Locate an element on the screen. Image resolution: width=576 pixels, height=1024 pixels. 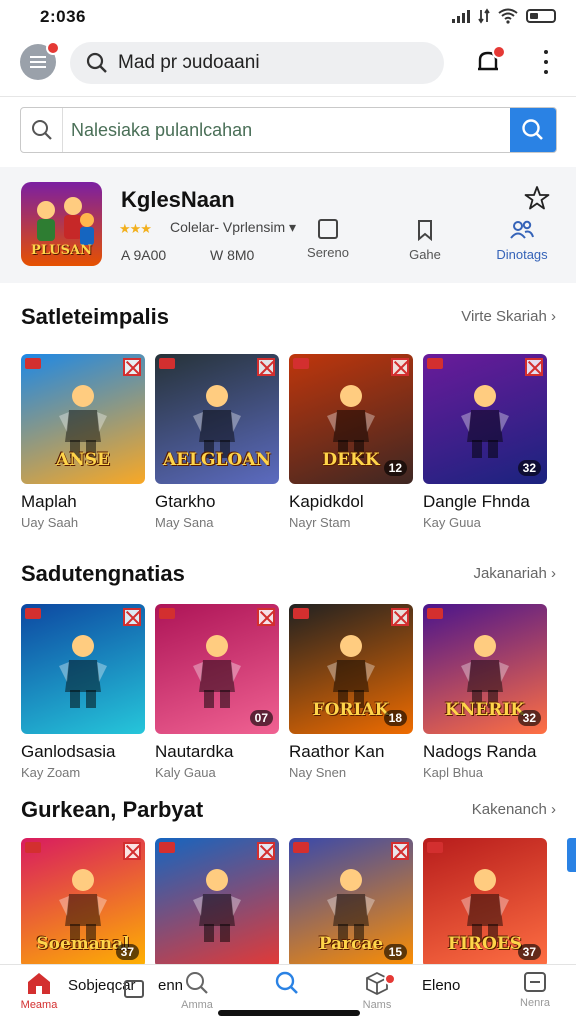
game-artwork: 32 is located at coordinates (485, 419).